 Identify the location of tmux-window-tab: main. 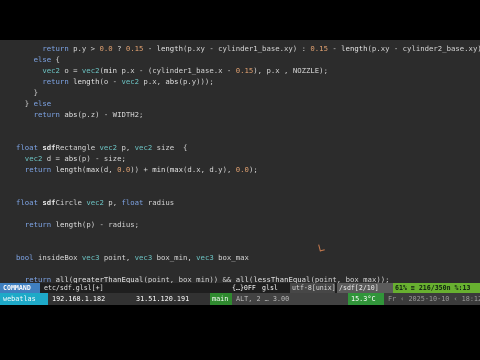
(221, 299).